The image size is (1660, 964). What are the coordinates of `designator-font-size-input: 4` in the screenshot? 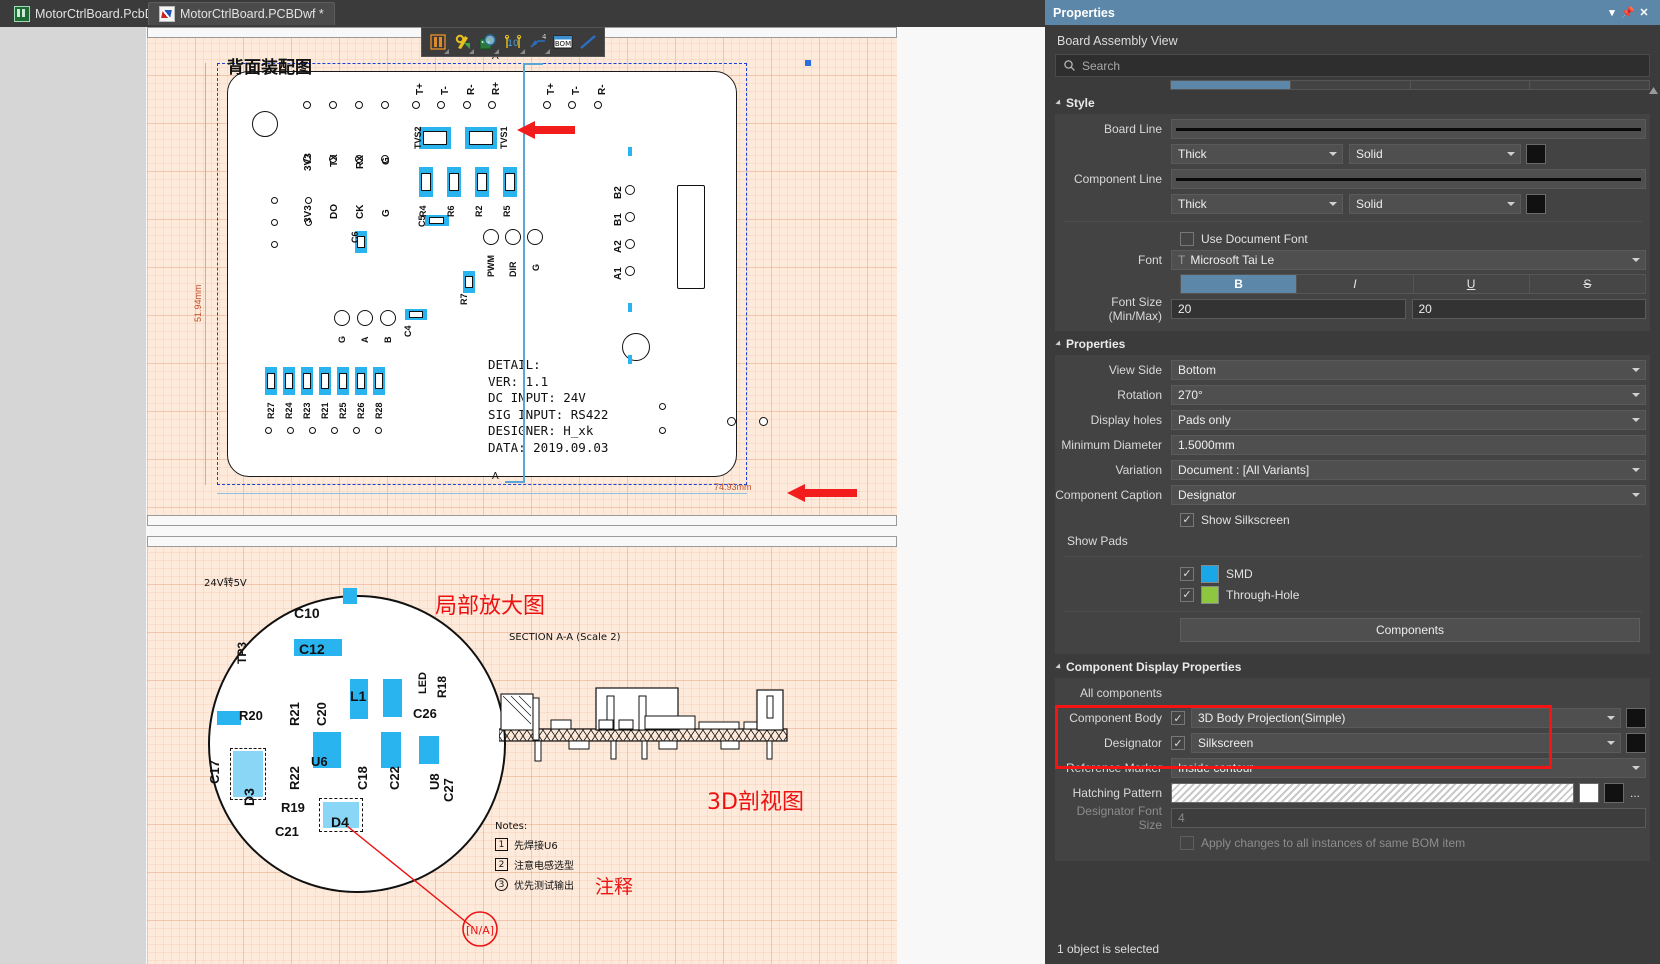 It's located at (1408, 818).